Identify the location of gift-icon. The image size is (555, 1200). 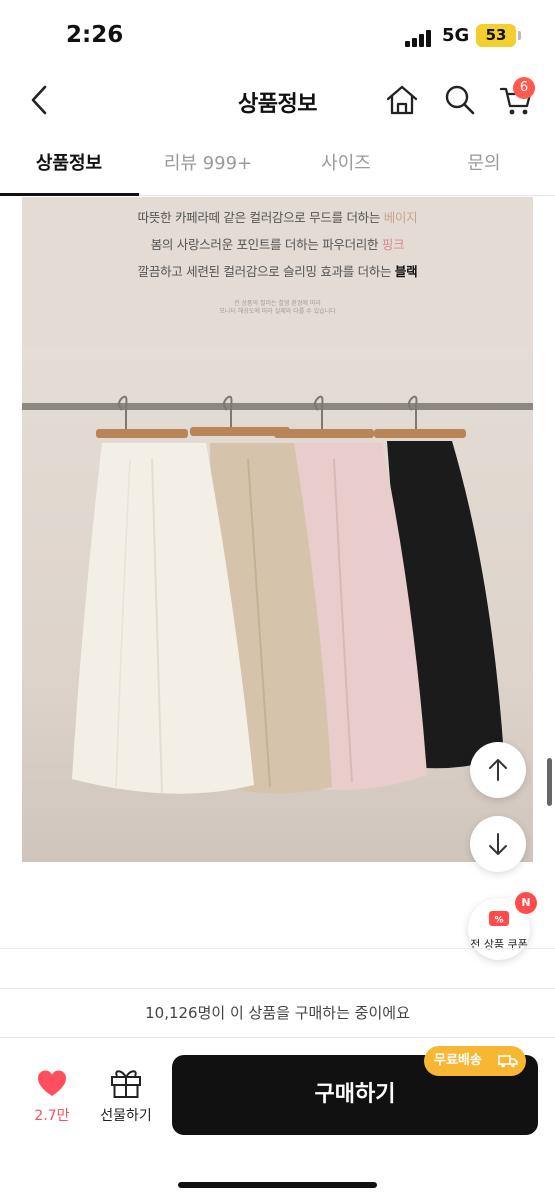
(126, 1084).